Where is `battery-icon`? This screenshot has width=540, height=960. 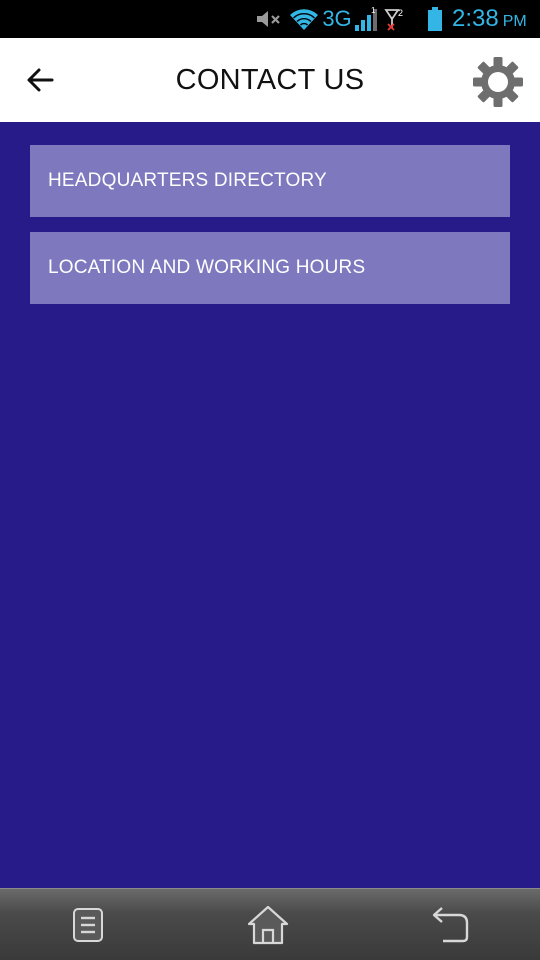
battery-icon is located at coordinates (435, 19).